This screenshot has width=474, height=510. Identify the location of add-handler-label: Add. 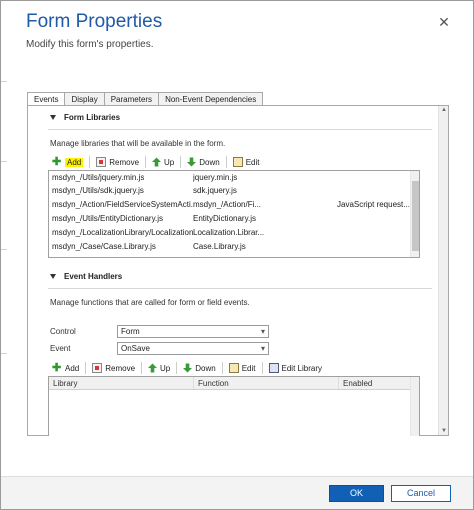
(72, 368).